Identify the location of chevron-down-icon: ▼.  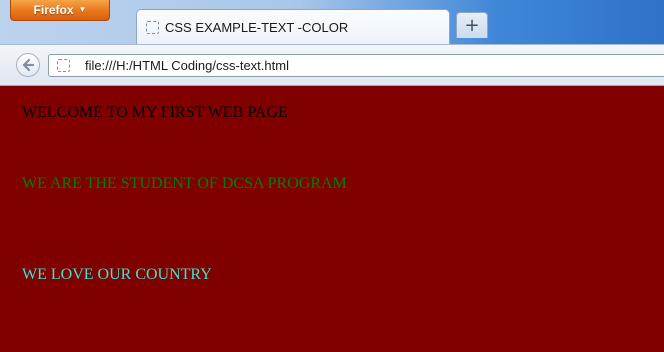
(82, 9).